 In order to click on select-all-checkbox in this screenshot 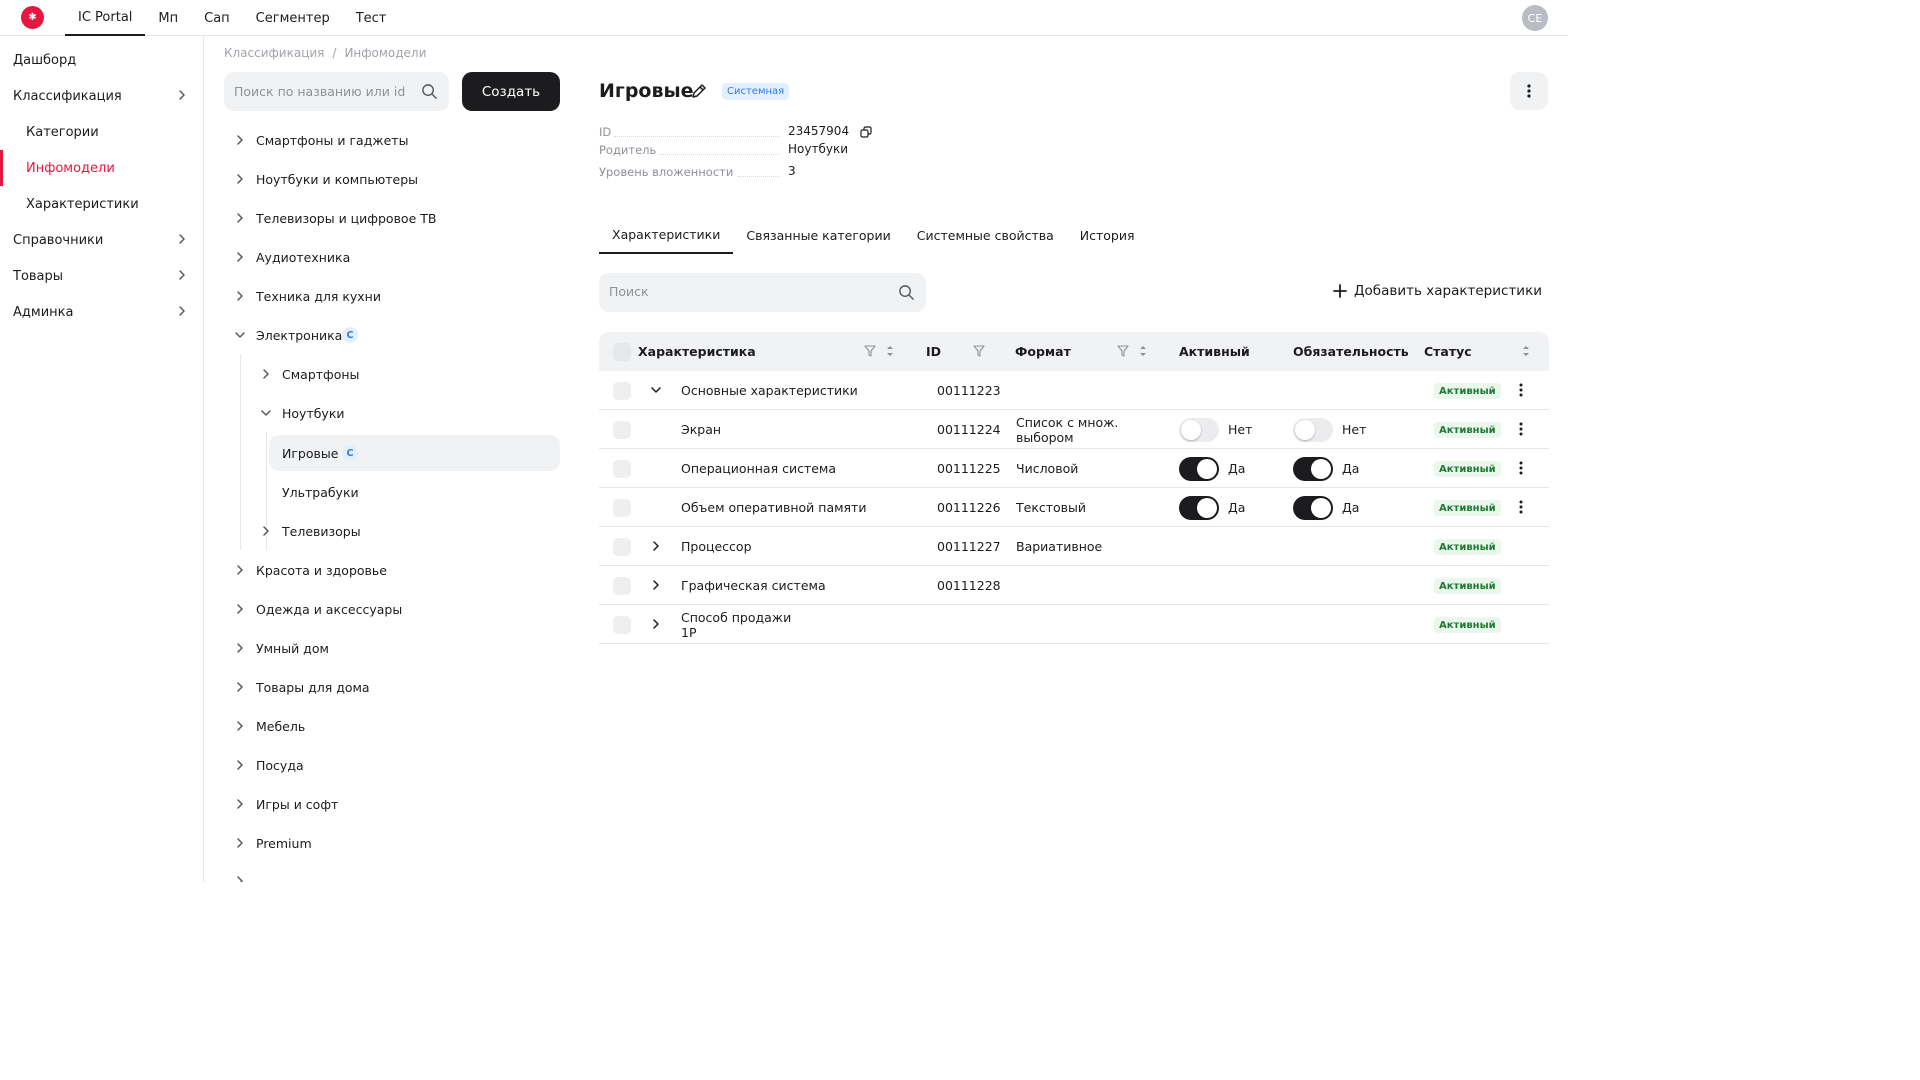, I will do `click(622, 352)`.